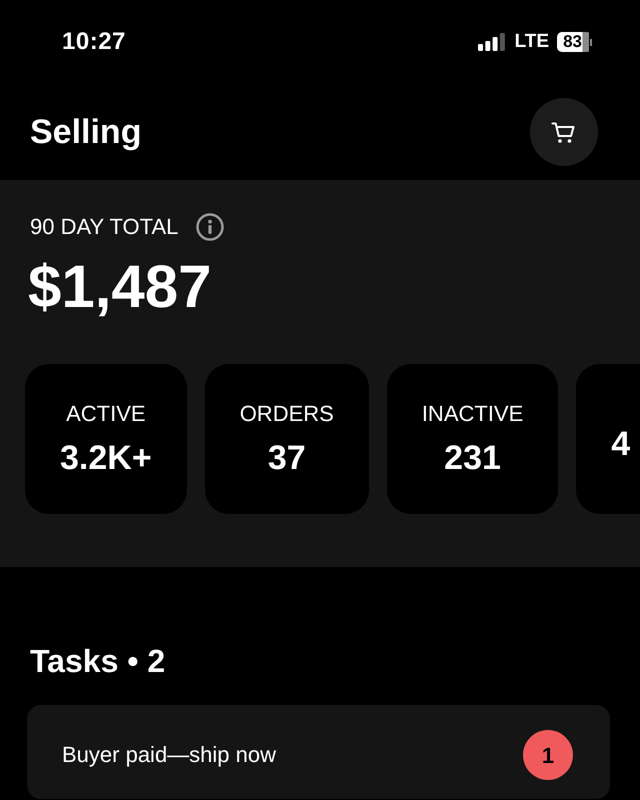 The image size is (640, 800). Describe the element at coordinates (574, 42) in the screenshot. I see `battery-level: 83` at that location.